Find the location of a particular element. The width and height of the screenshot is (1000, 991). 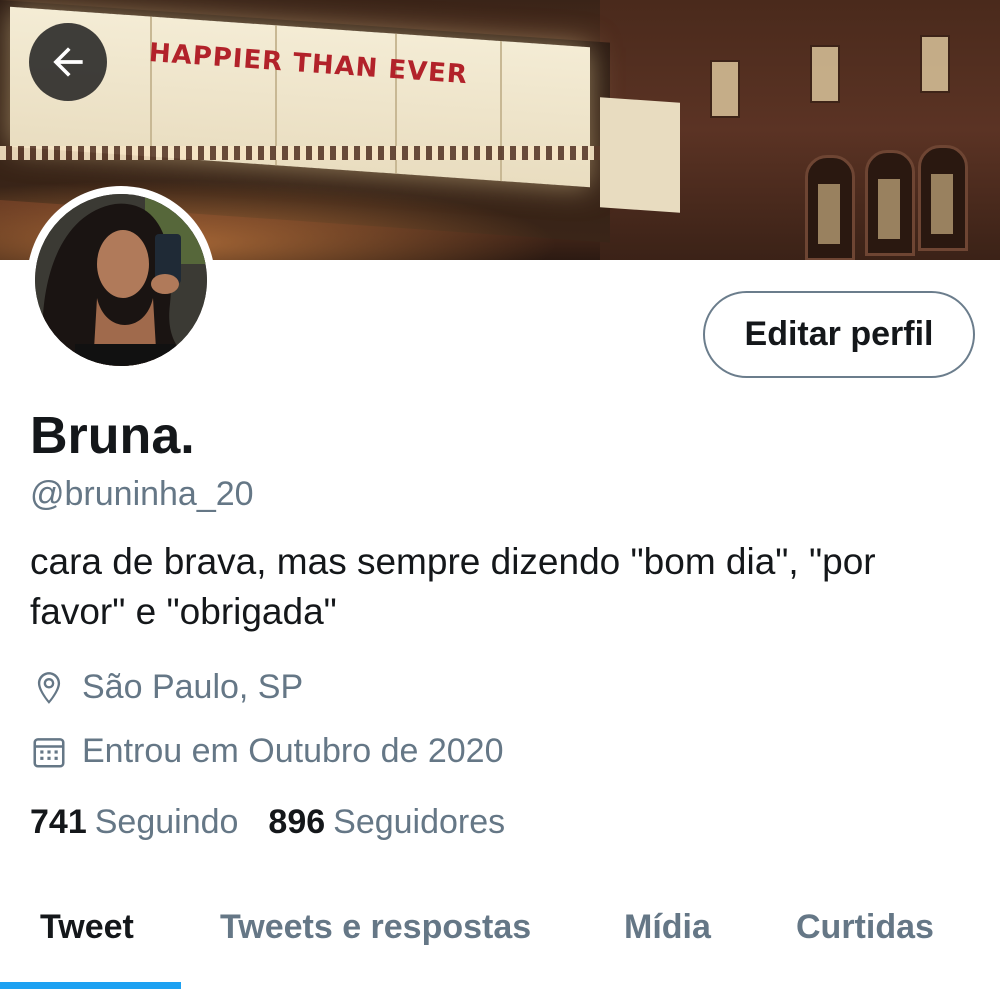

location-text: São Paulo, SP is located at coordinates (193, 687).